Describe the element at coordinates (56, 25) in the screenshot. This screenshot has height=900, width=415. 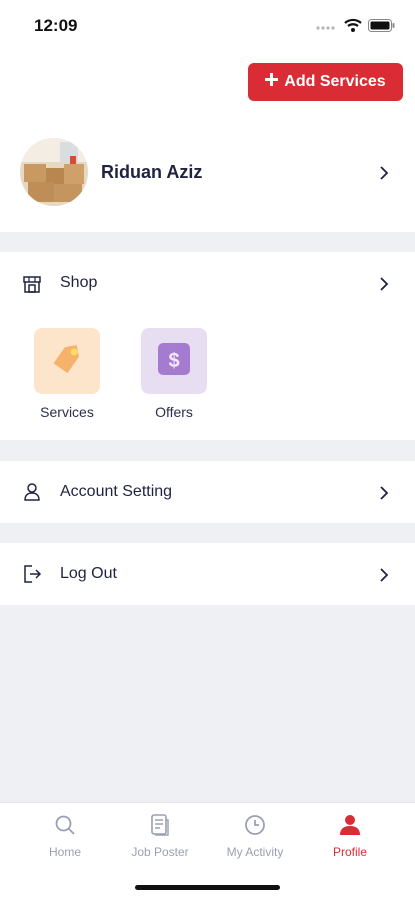
I see `status-time: 12:09` at that location.